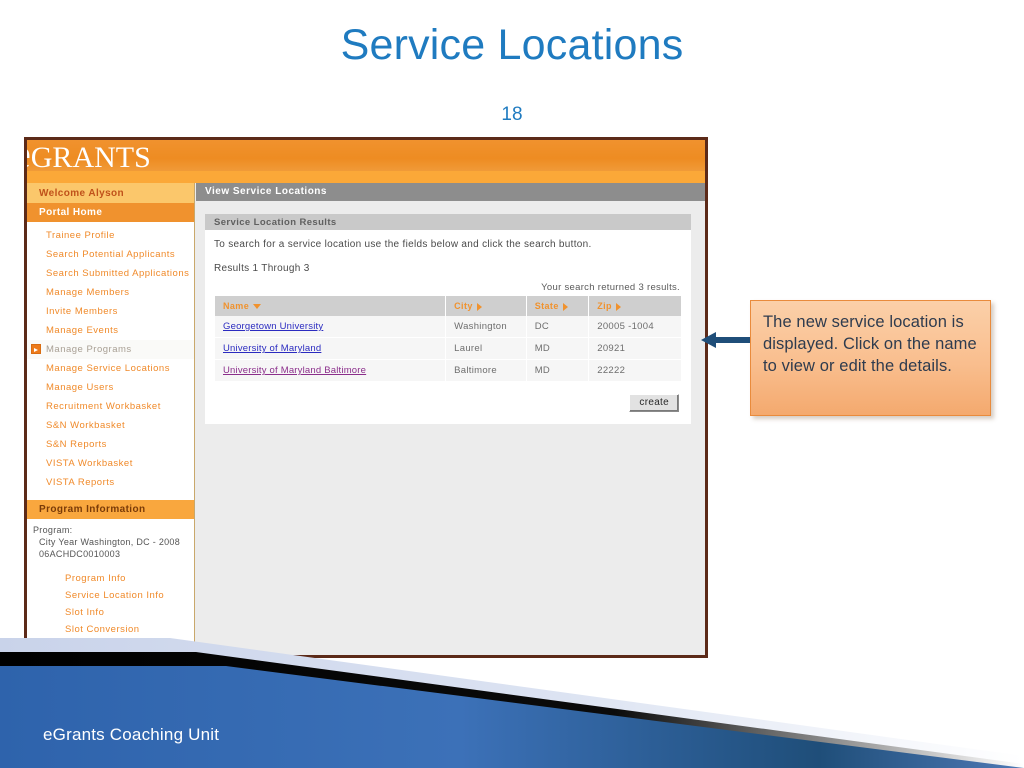  Describe the element at coordinates (512, 45) in the screenshot. I see `page-title: Service Locations` at that location.